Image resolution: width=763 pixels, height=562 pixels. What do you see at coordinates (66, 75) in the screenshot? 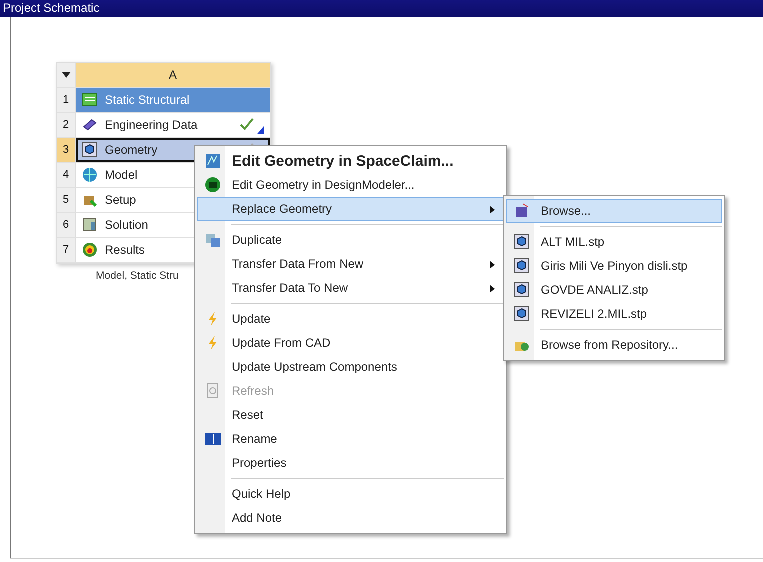
I see `collapse-icon` at bounding box center [66, 75].